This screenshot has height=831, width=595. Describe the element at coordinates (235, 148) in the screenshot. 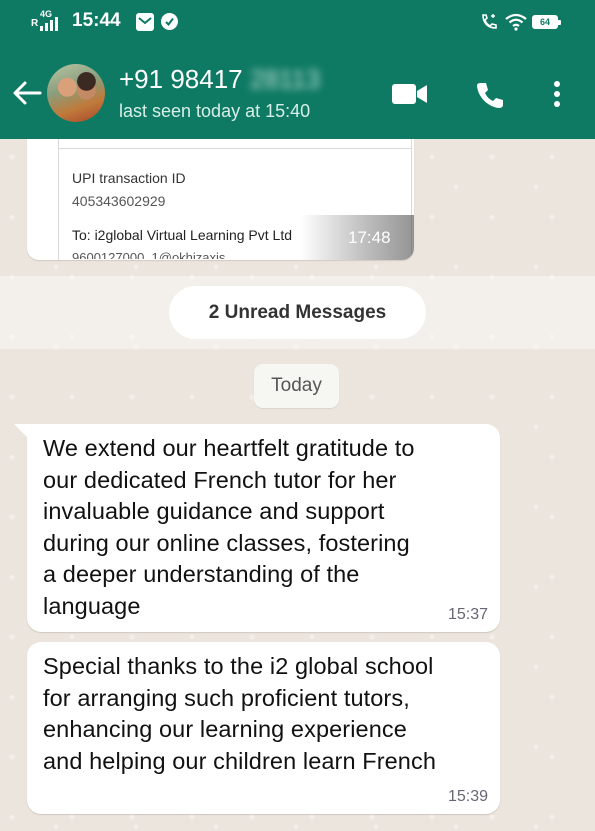

I see `receipt-divider` at that location.